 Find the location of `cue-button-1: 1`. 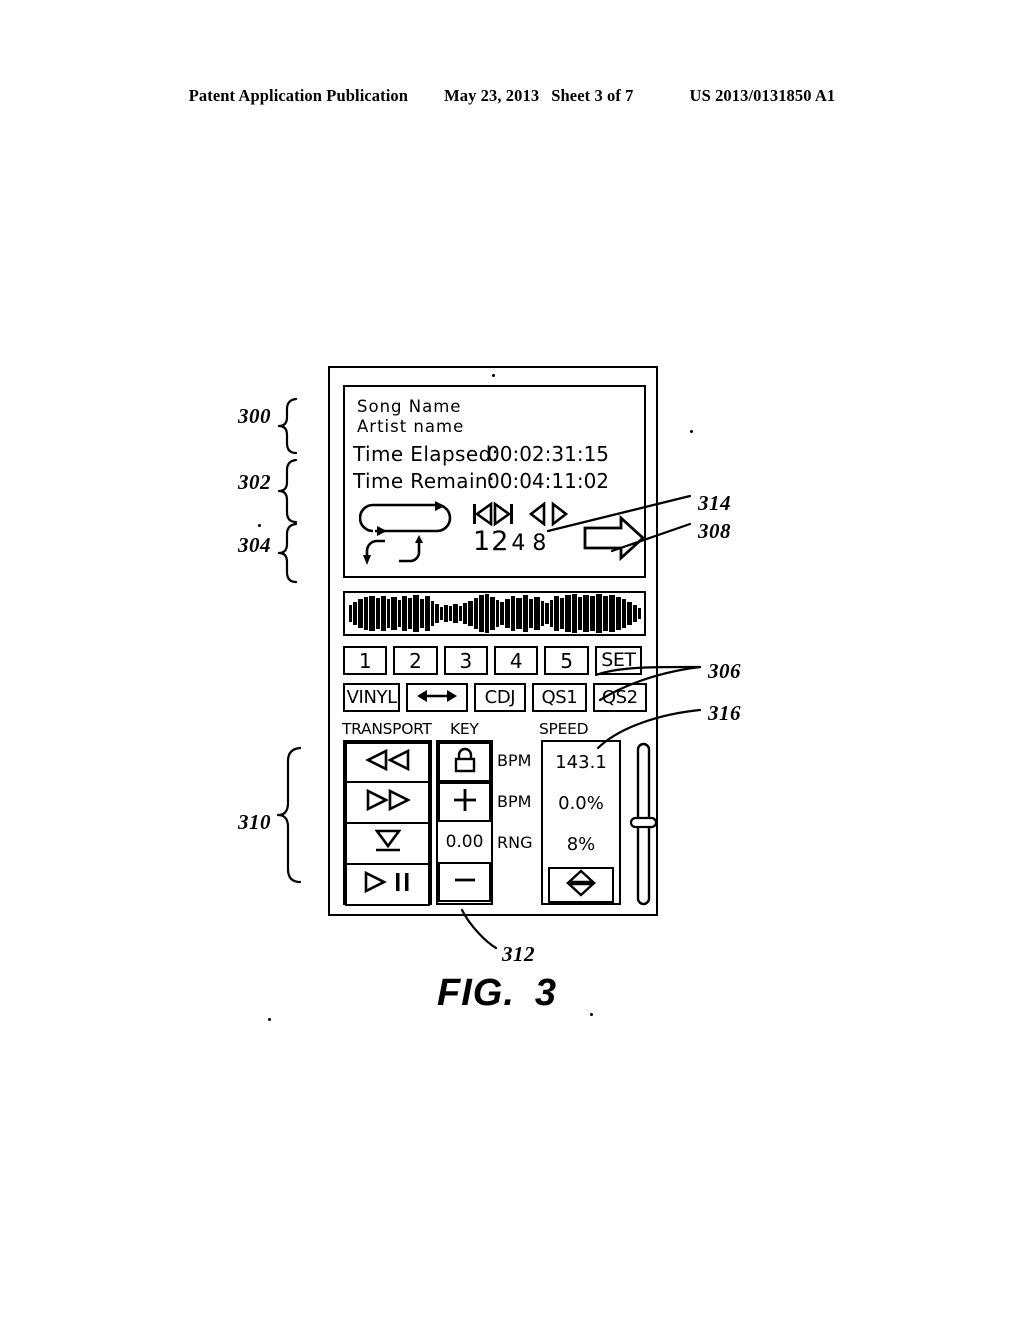

cue-button-1: 1 is located at coordinates (365, 660).